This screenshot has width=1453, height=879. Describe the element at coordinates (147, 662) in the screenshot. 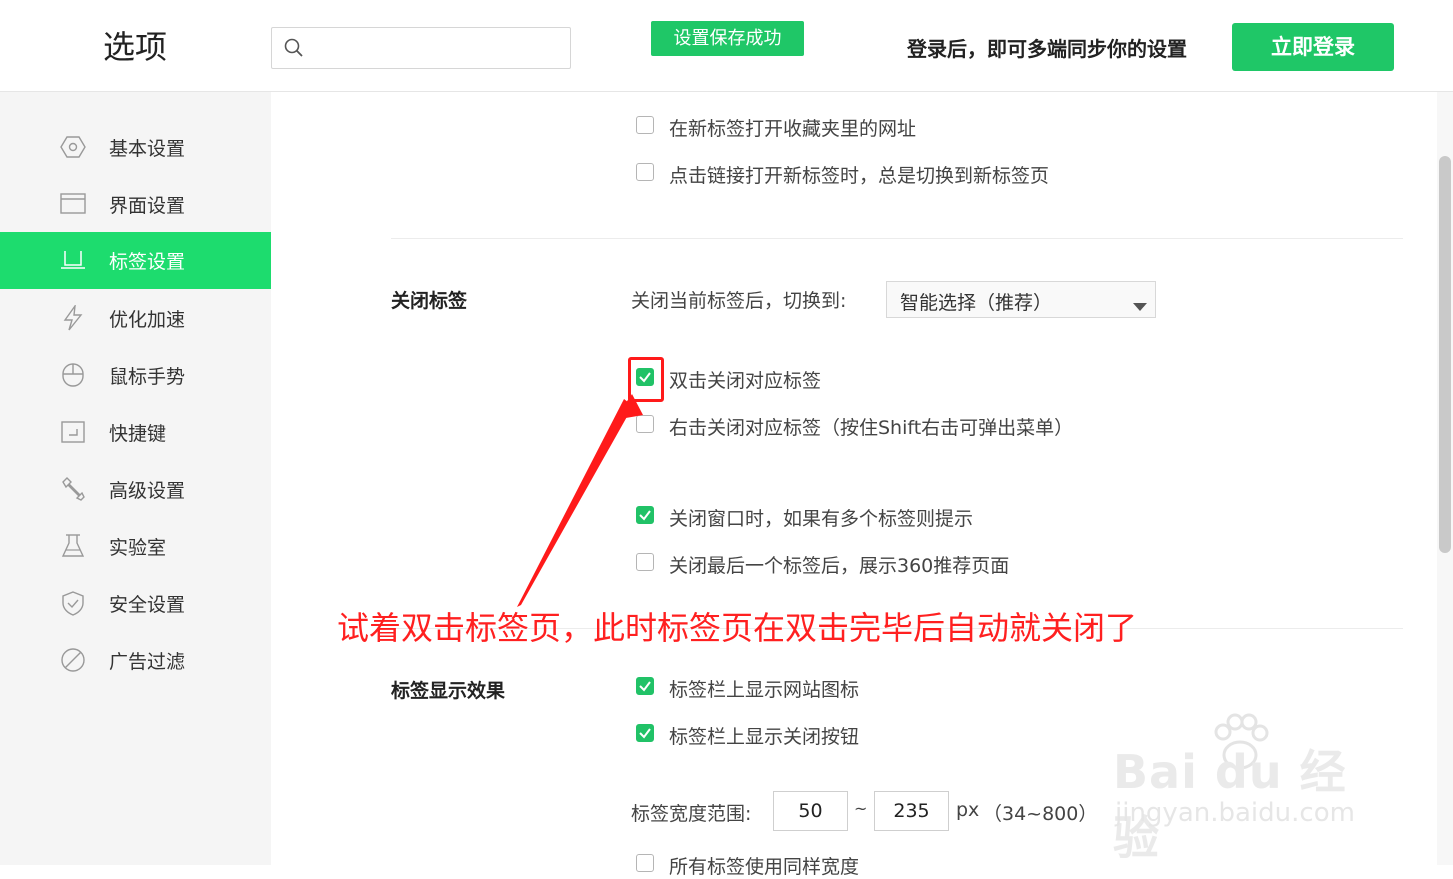

I see `sidebar-item-label: 广告过滤` at that location.